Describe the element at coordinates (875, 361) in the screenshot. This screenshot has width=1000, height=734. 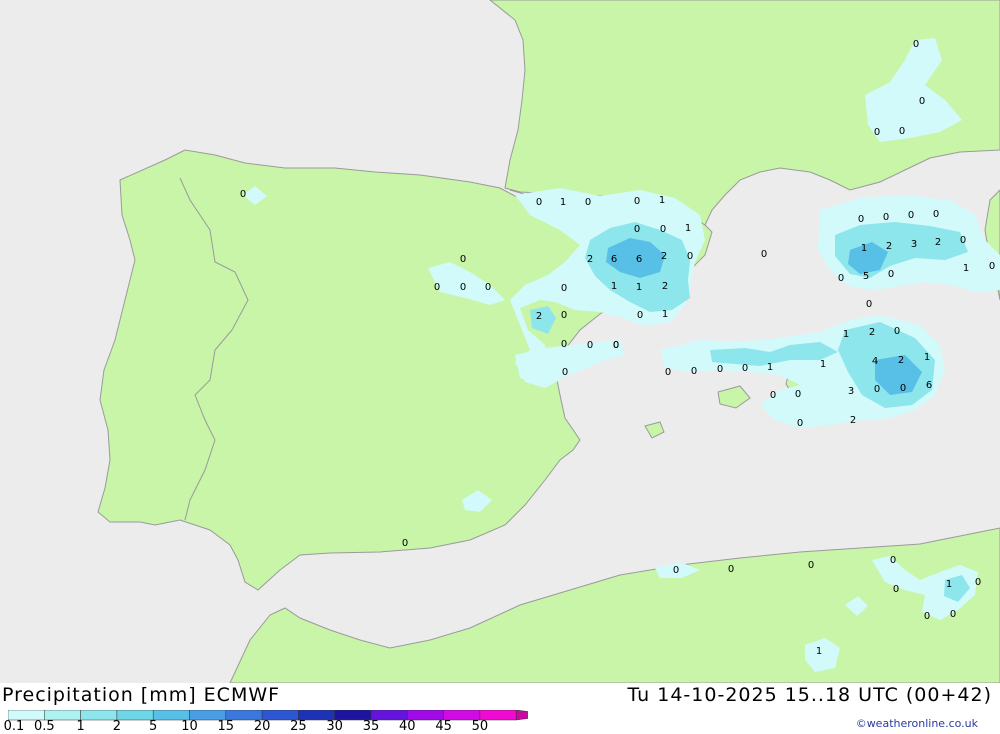
I see `value-label: 4` at that location.